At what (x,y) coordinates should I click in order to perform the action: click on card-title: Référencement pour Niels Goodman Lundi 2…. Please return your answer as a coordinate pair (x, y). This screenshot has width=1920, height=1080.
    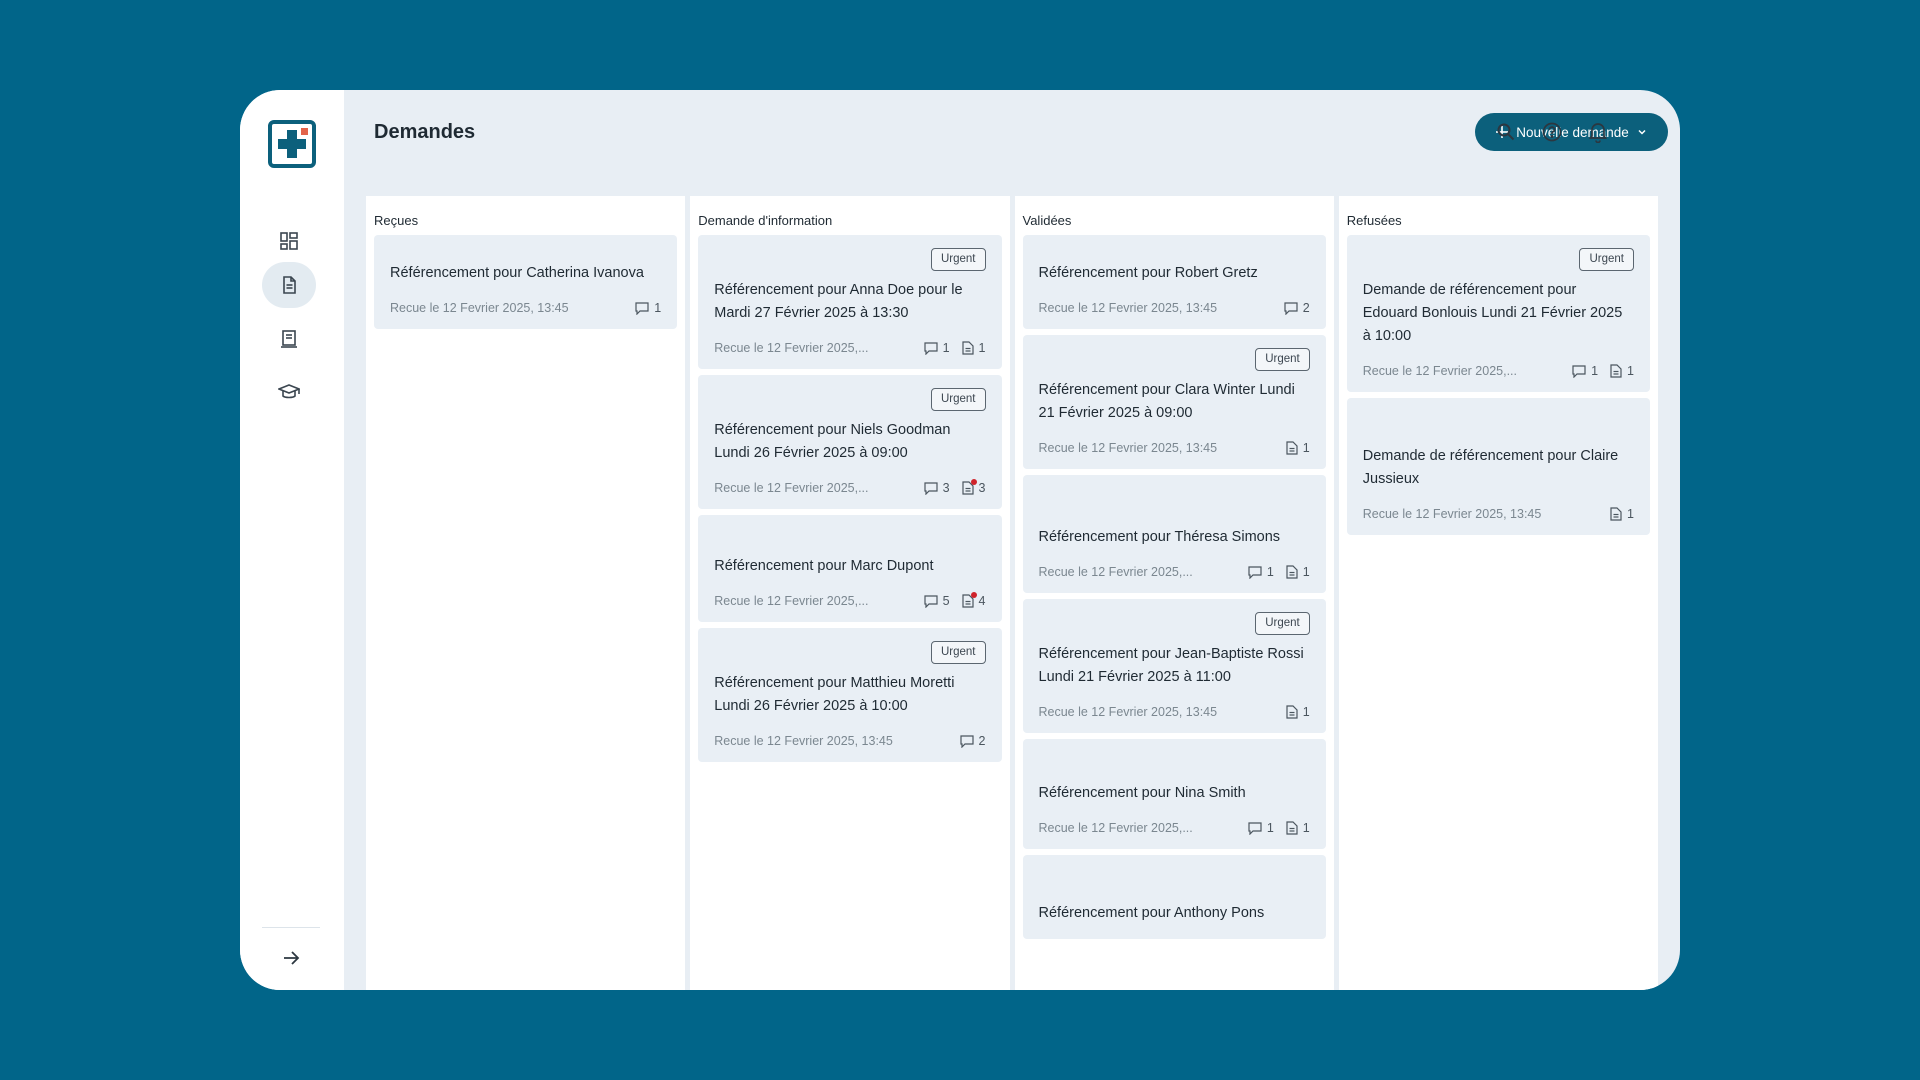
    Looking at the image, I should click on (832, 441).